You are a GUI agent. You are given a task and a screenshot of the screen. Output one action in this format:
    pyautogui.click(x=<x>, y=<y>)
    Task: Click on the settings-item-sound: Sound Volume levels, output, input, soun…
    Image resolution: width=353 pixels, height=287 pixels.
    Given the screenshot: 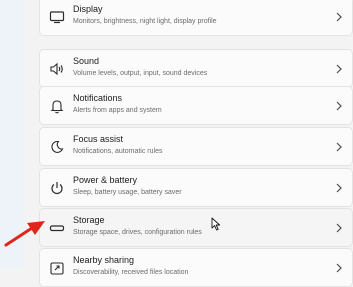 What is the action you would take?
    pyautogui.click(x=196, y=68)
    